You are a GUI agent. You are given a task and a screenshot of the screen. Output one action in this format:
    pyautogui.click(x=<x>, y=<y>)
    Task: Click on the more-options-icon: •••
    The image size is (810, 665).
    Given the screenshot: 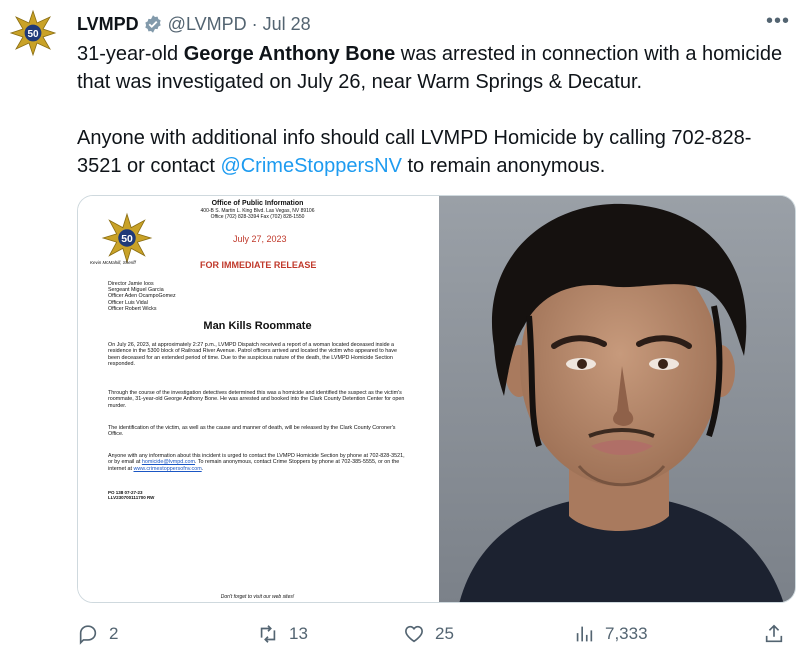 What is the action you would take?
    pyautogui.click(x=778, y=21)
    